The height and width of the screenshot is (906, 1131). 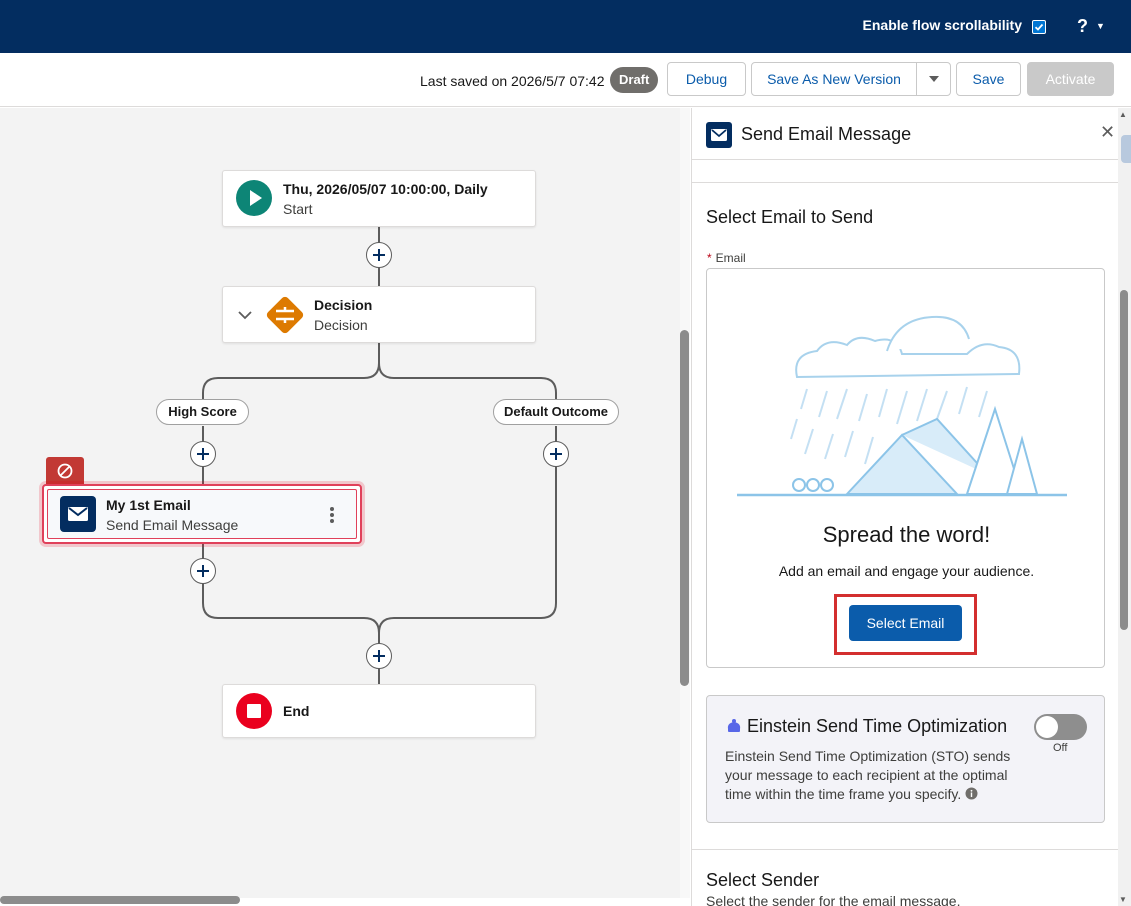 I want to click on scroll-down-icon: ▼, so click(x=1123, y=899).